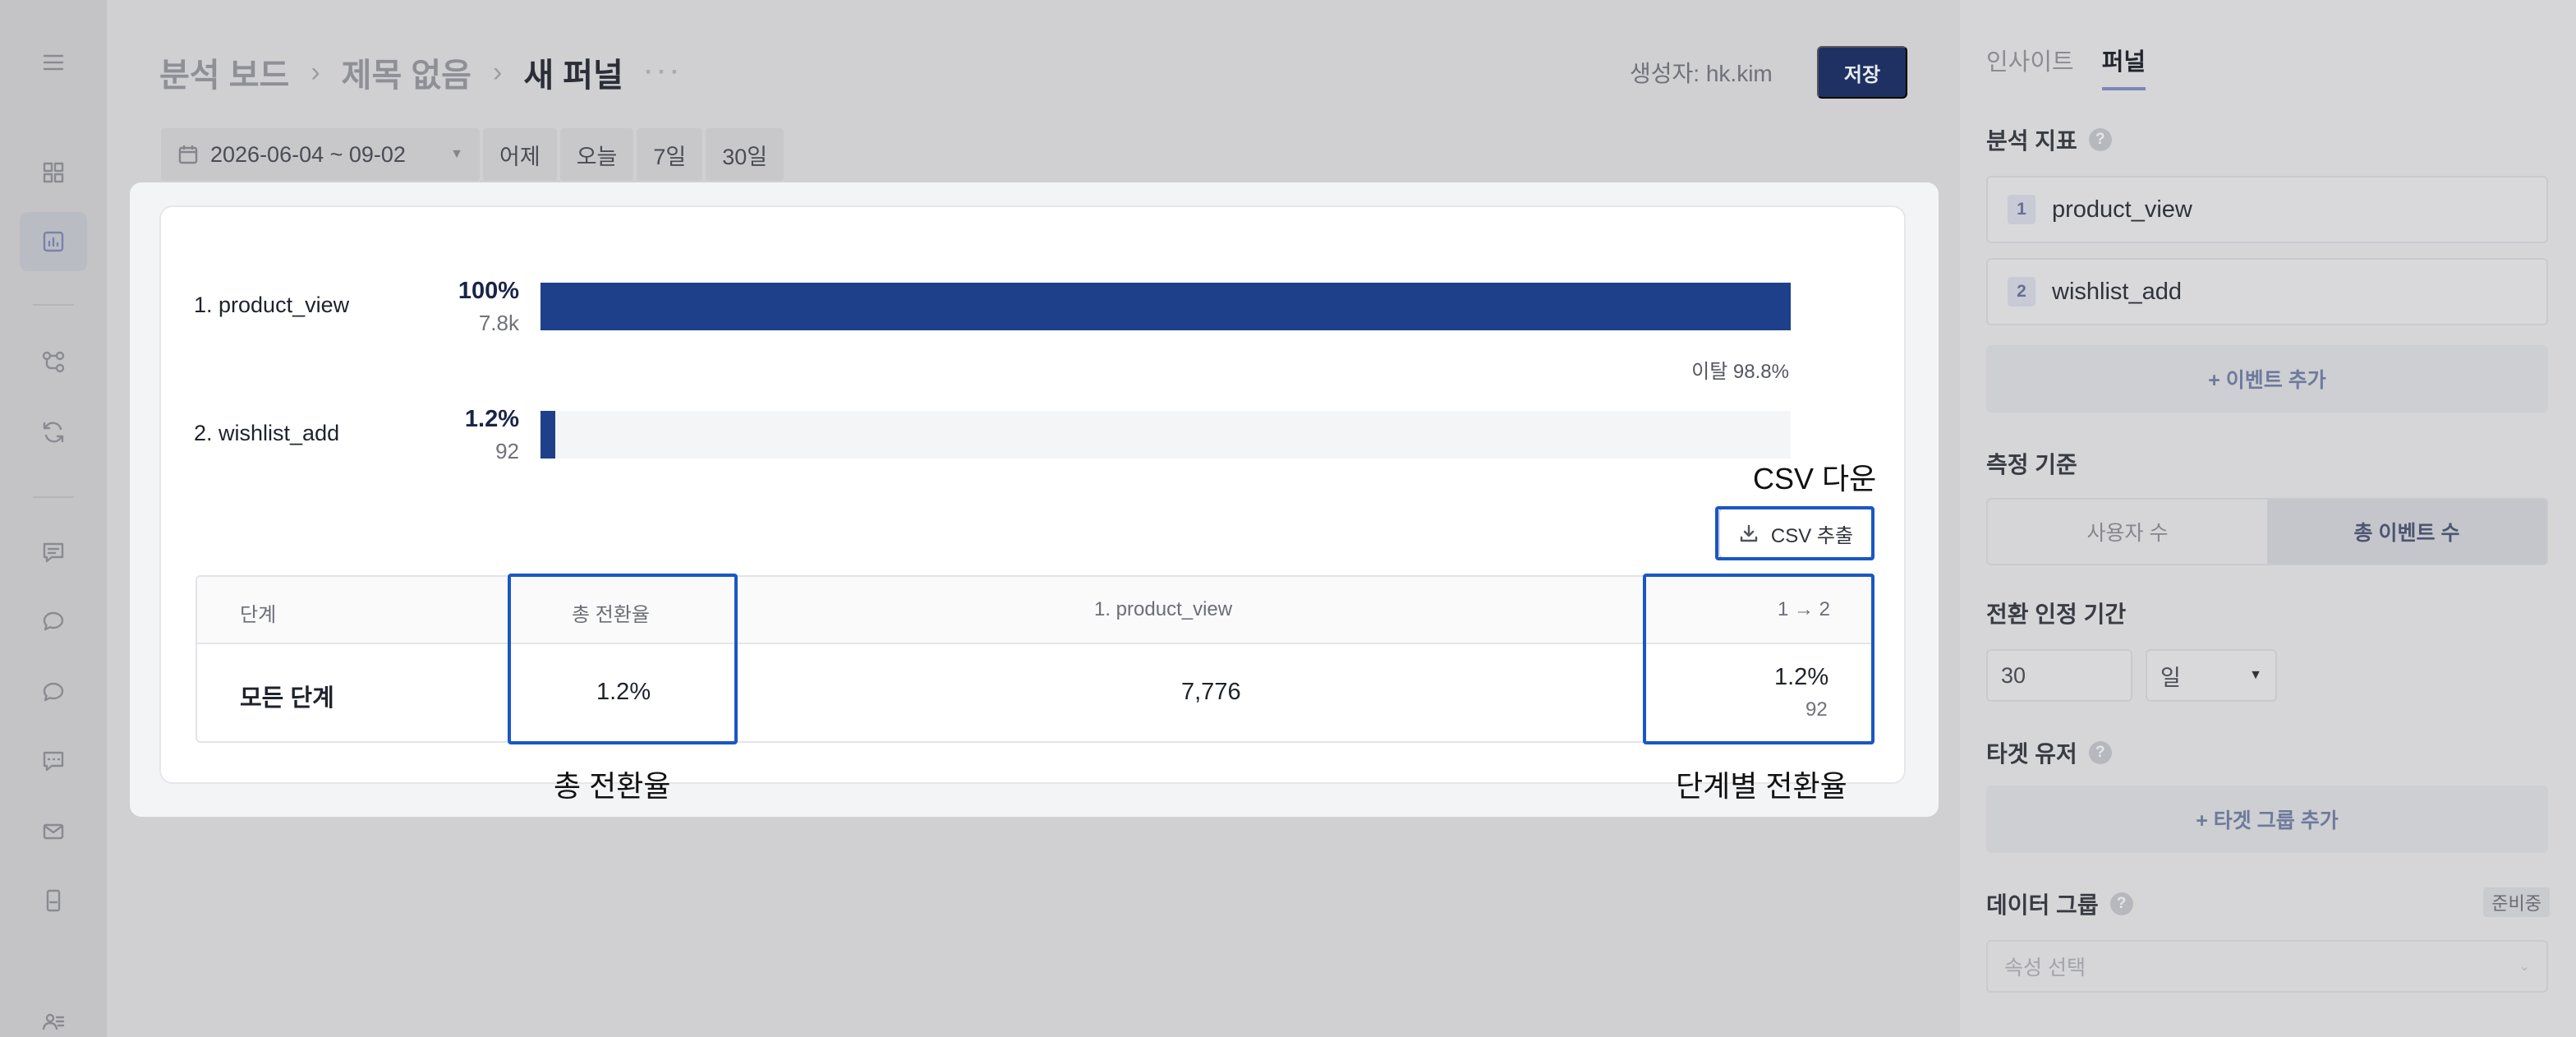  What do you see at coordinates (53, 691) in the screenshot?
I see `chat-bubble-2-icon` at bounding box center [53, 691].